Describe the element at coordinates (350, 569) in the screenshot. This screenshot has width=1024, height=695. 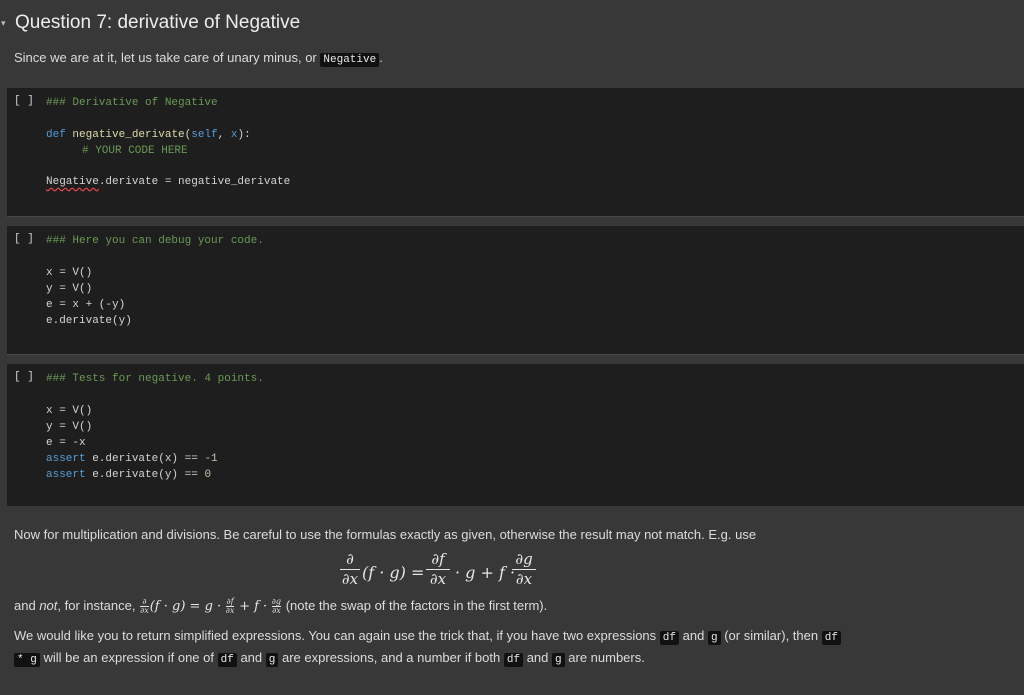
I see `frac-d-dx: ∂ ∂x` at that location.